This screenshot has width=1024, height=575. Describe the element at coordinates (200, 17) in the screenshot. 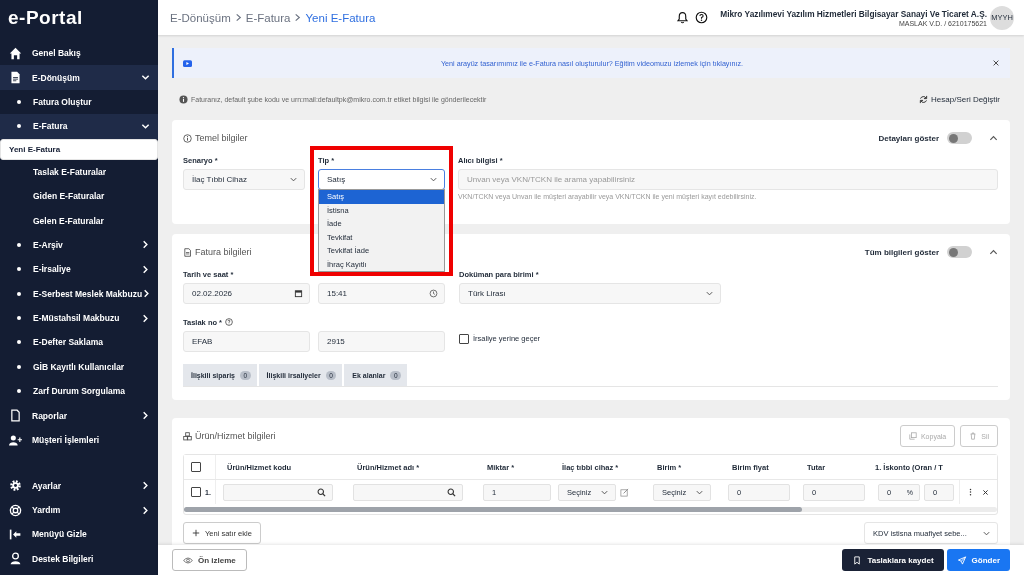

I see `breadcrumb-link: E-Dönüşüm` at that location.